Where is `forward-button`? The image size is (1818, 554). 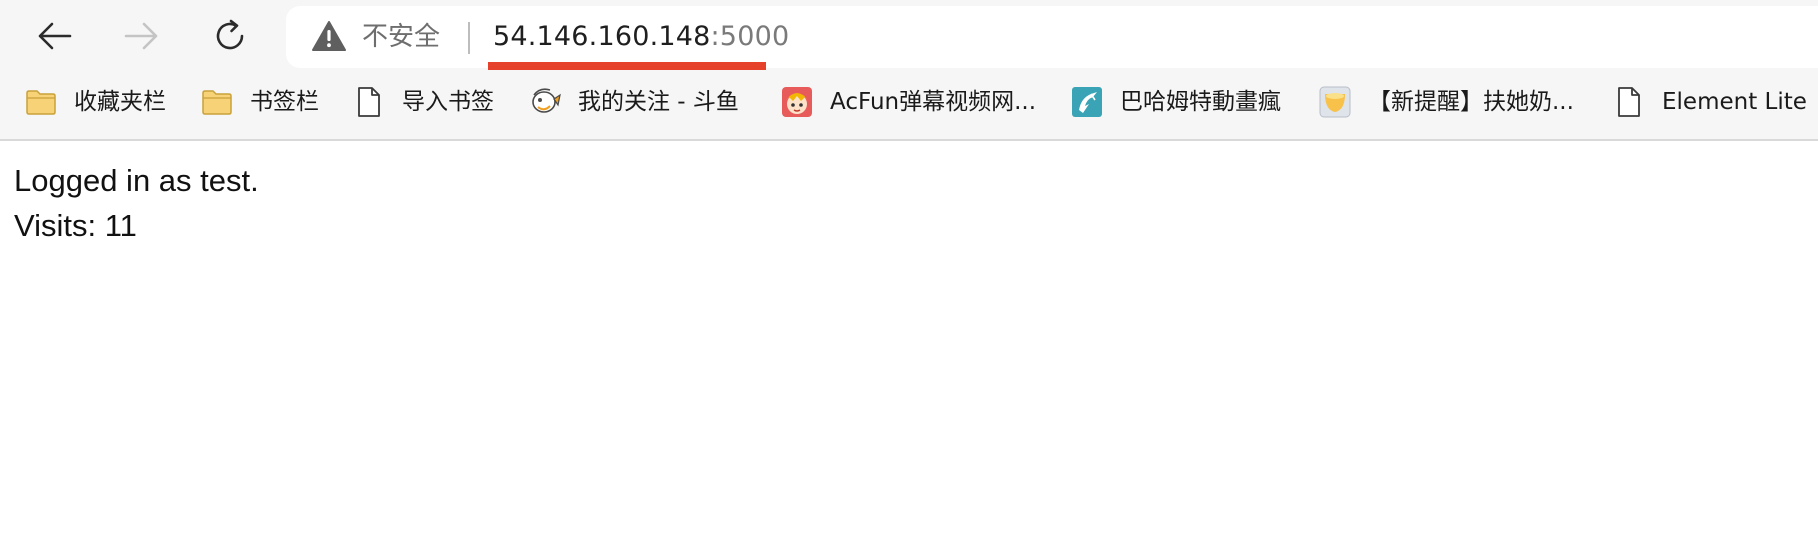 forward-button is located at coordinates (142, 36).